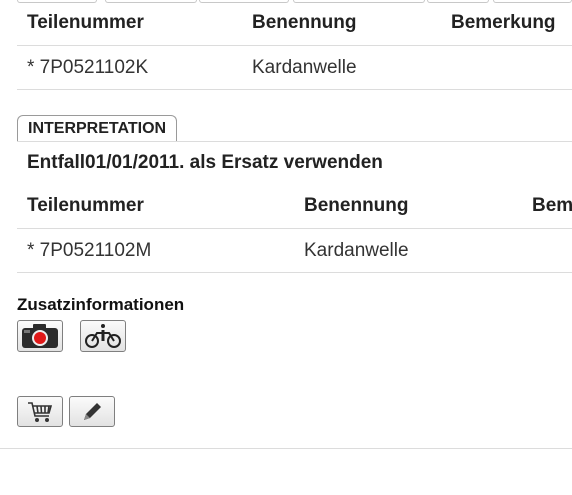 The width and height of the screenshot is (572, 495). I want to click on pencil-icon, so click(92, 411).